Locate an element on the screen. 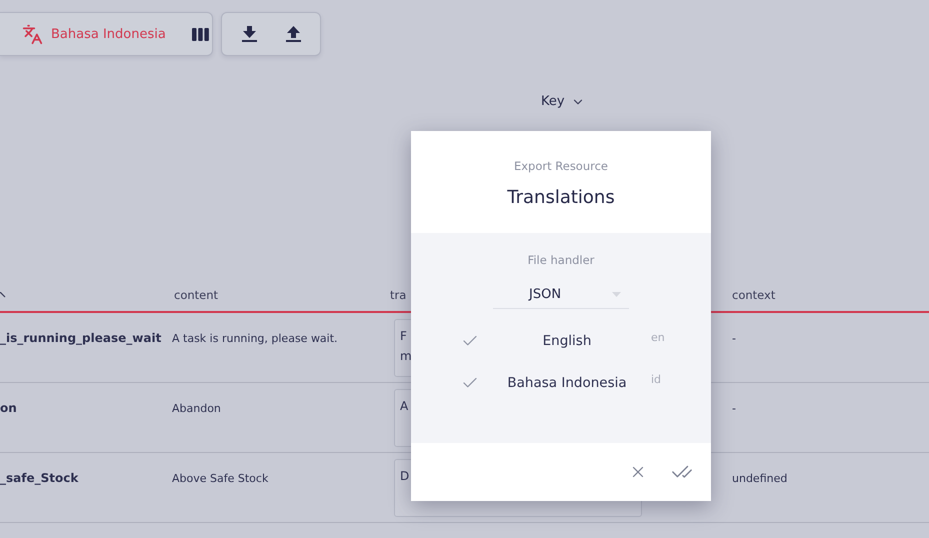 This screenshot has width=929, height=538. field-label: File handler is located at coordinates (561, 260).